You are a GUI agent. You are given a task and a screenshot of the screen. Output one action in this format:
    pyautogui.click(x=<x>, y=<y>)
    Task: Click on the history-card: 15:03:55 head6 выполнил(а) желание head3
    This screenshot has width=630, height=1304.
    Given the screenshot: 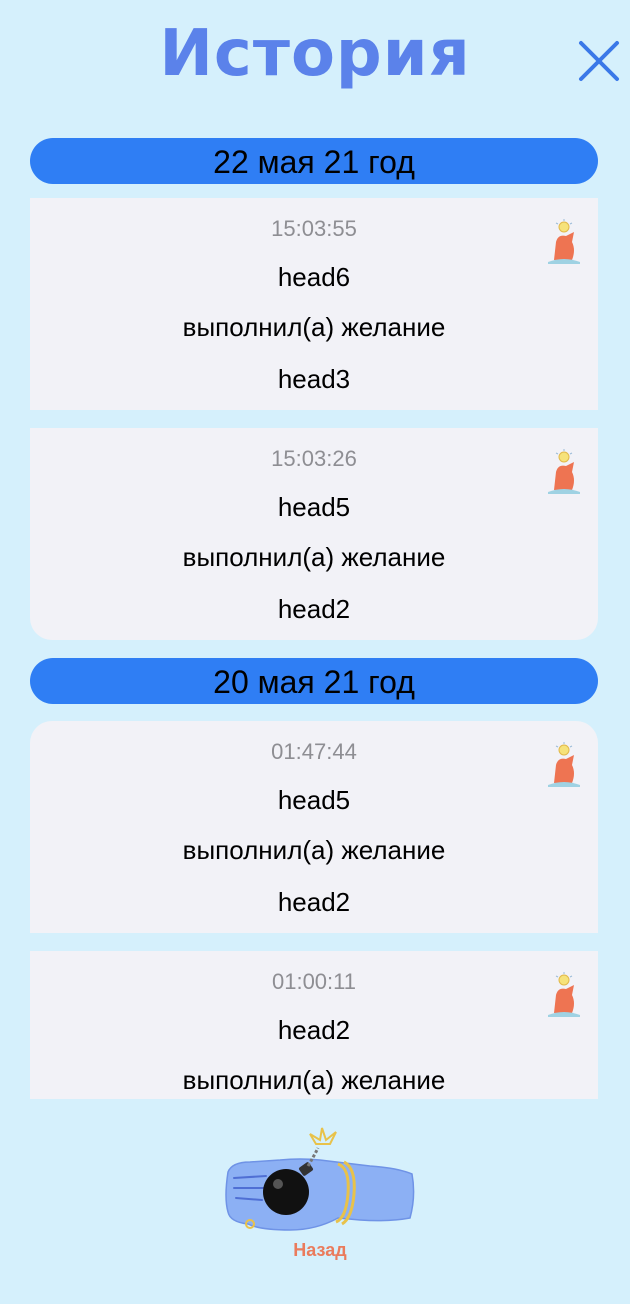 What is the action you would take?
    pyautogui.click(x=314, y=304)
    